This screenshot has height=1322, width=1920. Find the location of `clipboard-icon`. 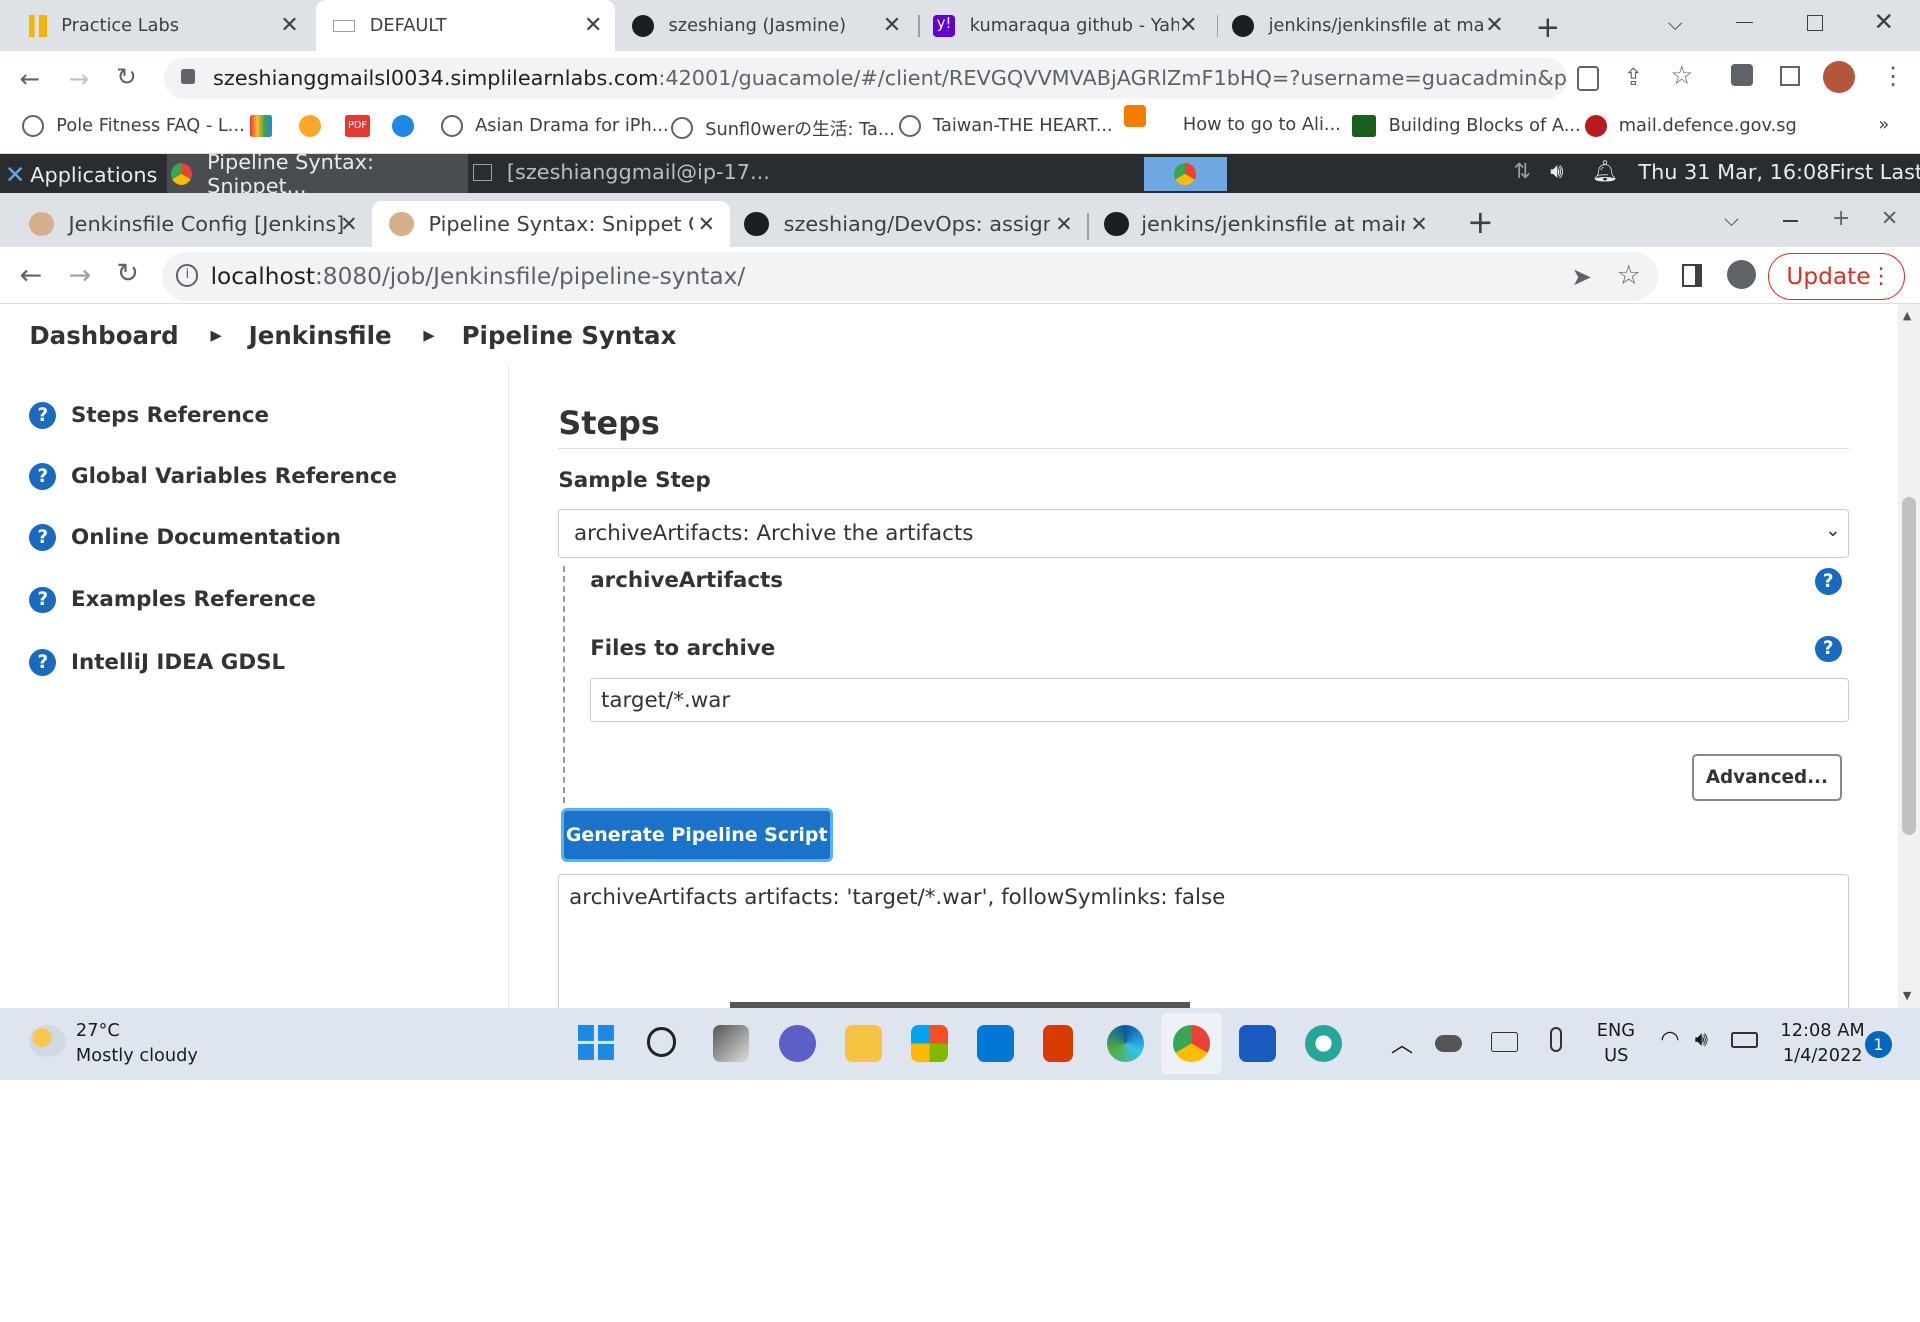

clipboard-icon is located at coordinates (1588, 78).